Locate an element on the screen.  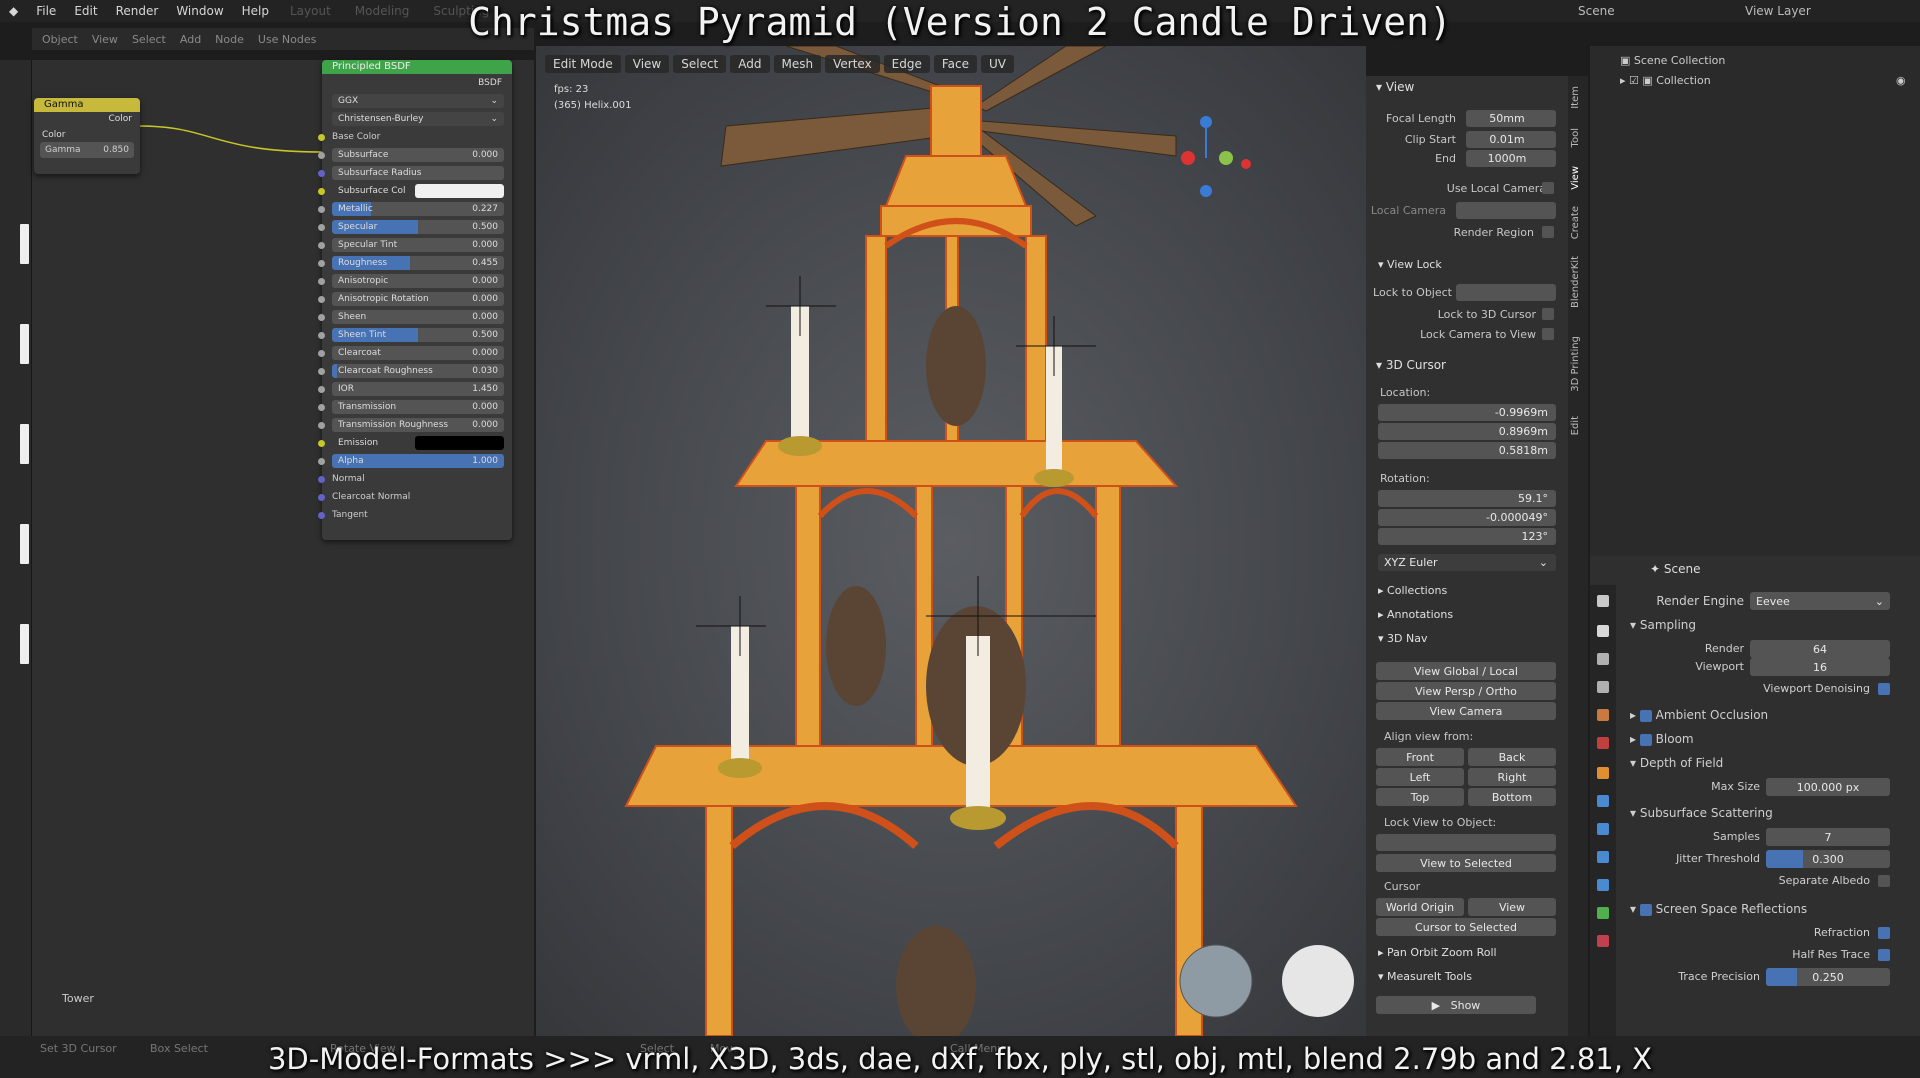
tab-create: Create is located at coordinates (1578, 222).